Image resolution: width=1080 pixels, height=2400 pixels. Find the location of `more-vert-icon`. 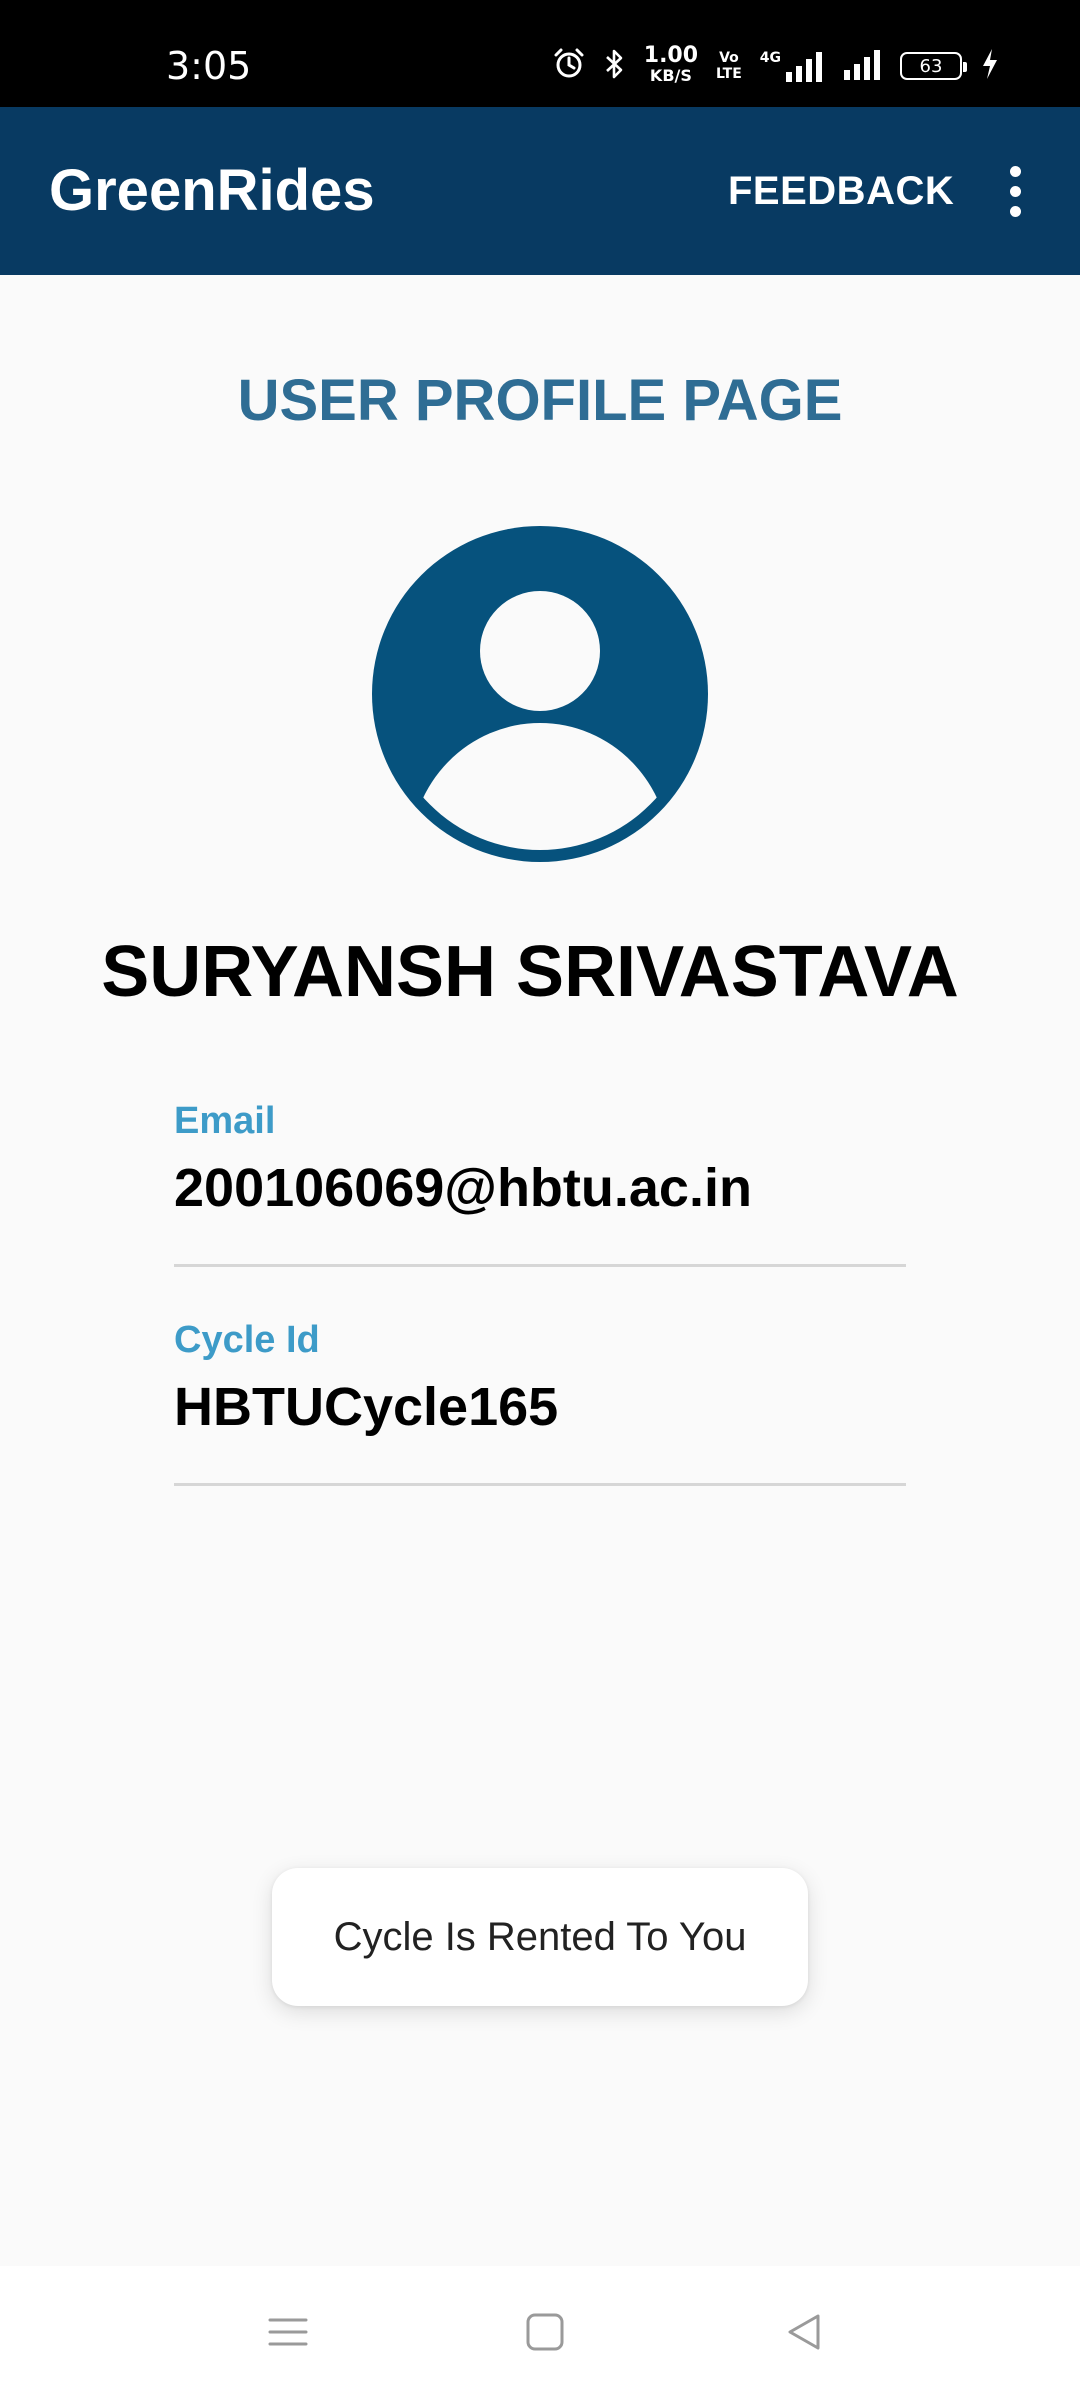

more-vert-icon is located at coordinates (1015, 191).